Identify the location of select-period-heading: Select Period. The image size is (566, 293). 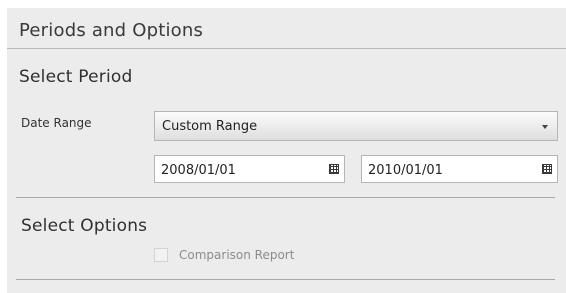
(76, 77).